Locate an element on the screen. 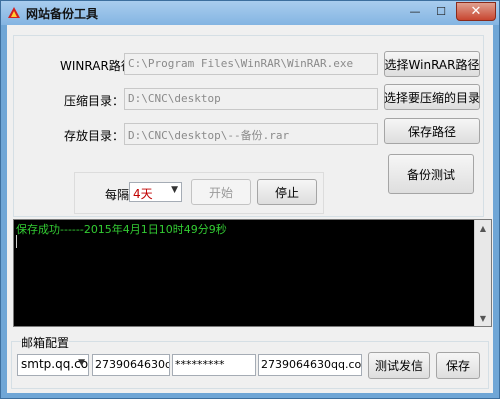  save-dir-label: 存放目录： is located at coordinates (94, 136).